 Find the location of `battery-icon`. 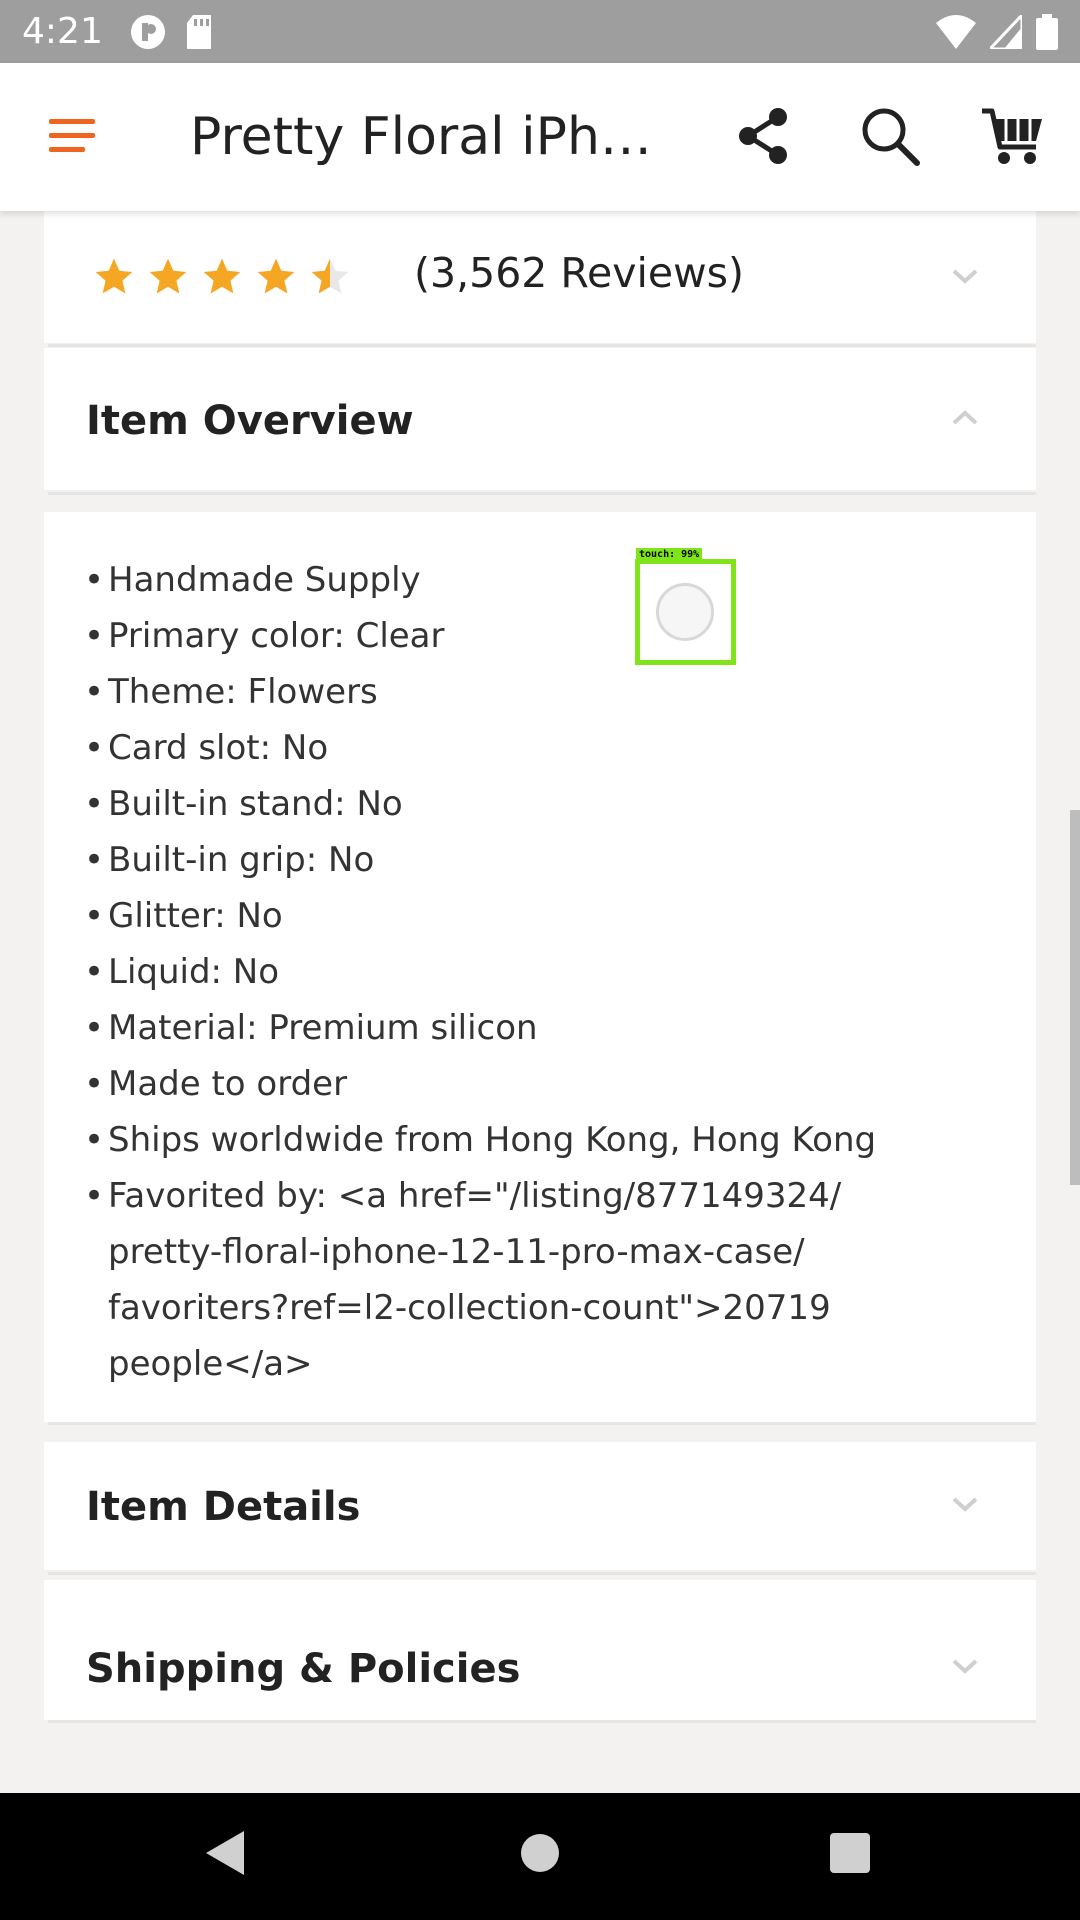

battery-icon is located at coordinates (1047, 31).